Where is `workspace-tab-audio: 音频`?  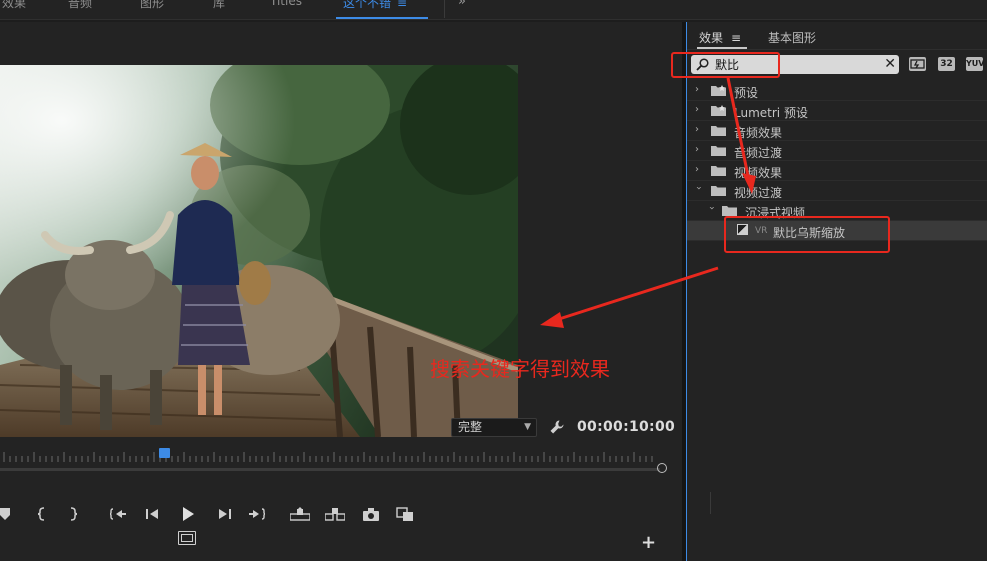 workspace-tab-audio: 音频 is located at coordinates (80, 5).